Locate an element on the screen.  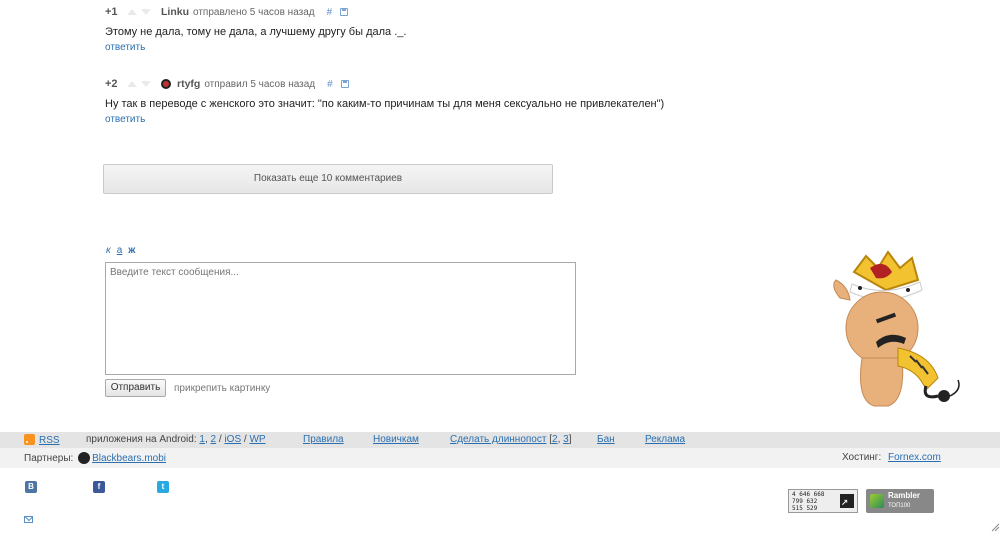
italic-button: к is located at coordinates (108, 250).